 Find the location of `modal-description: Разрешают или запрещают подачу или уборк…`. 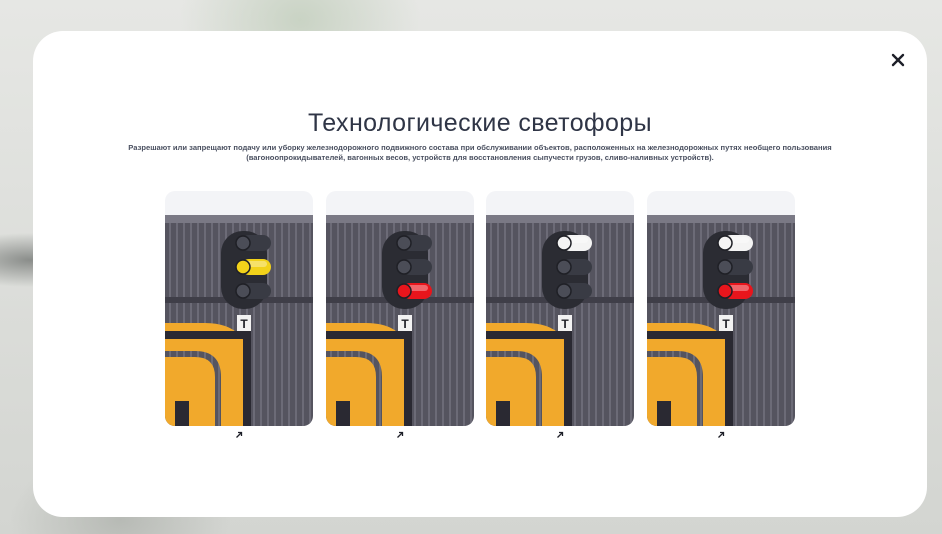

modal-description: Разрешают или запрещают подачу или уборк… is located at coordinates (480, 152).